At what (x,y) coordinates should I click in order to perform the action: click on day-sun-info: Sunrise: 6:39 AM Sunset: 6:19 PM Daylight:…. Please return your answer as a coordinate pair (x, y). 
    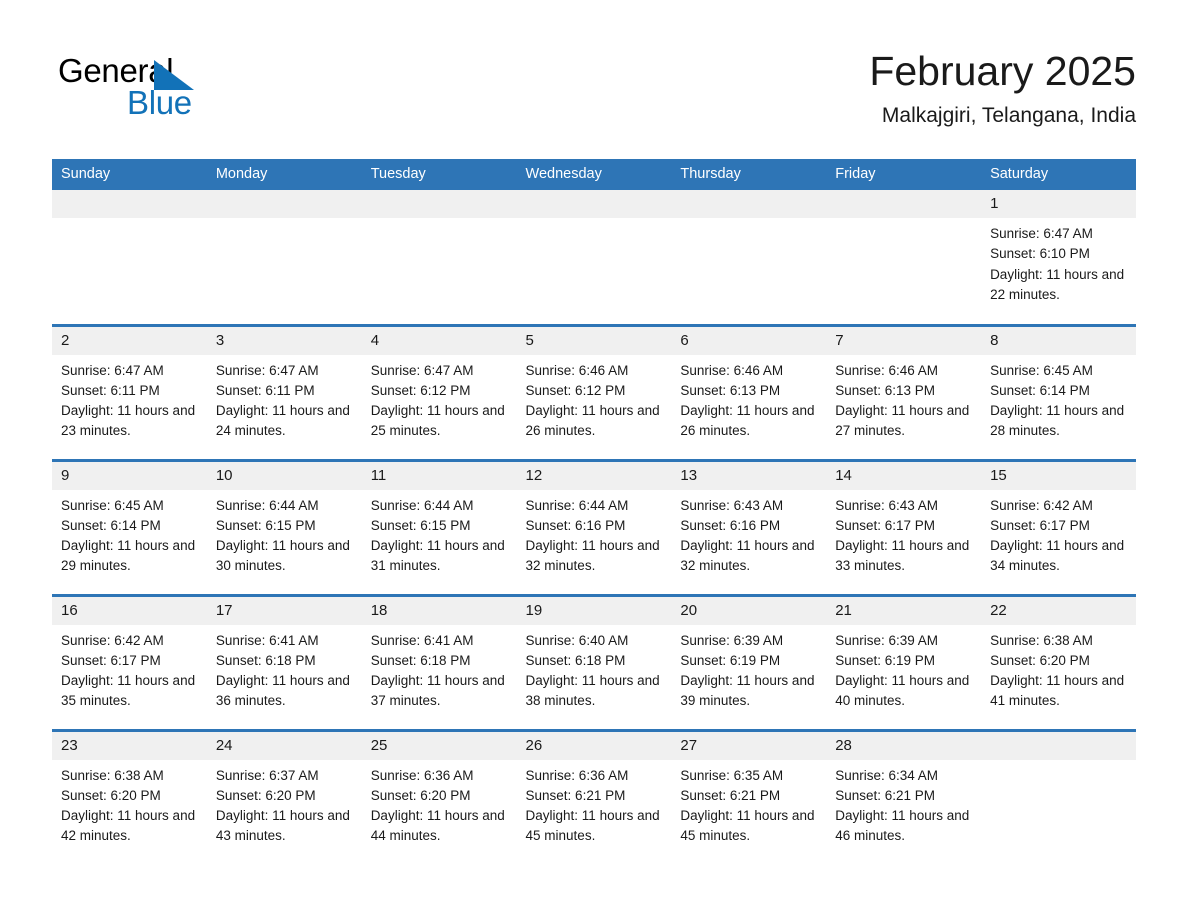
    Looking at the image, I should click on (903, 668).